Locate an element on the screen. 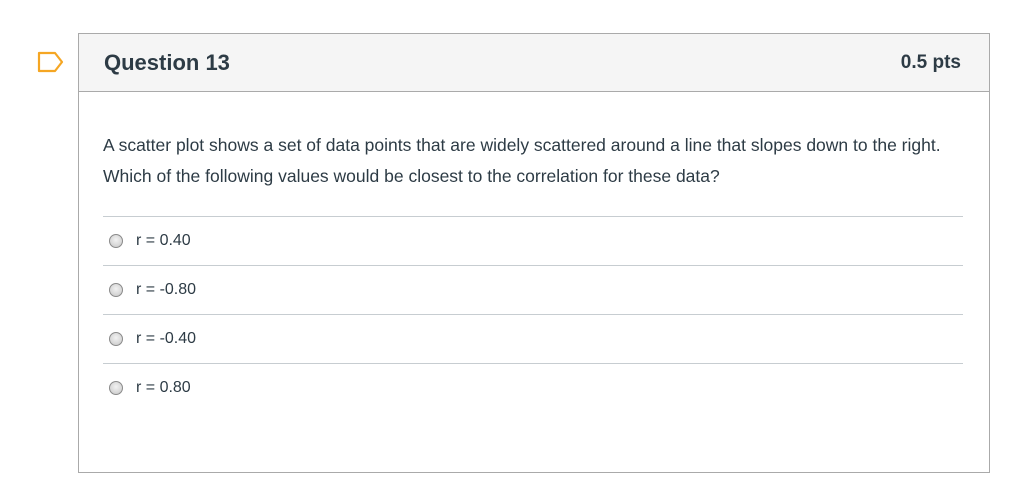  question-header: Question 13 0.5 pts is located at coordinates (534, 63).